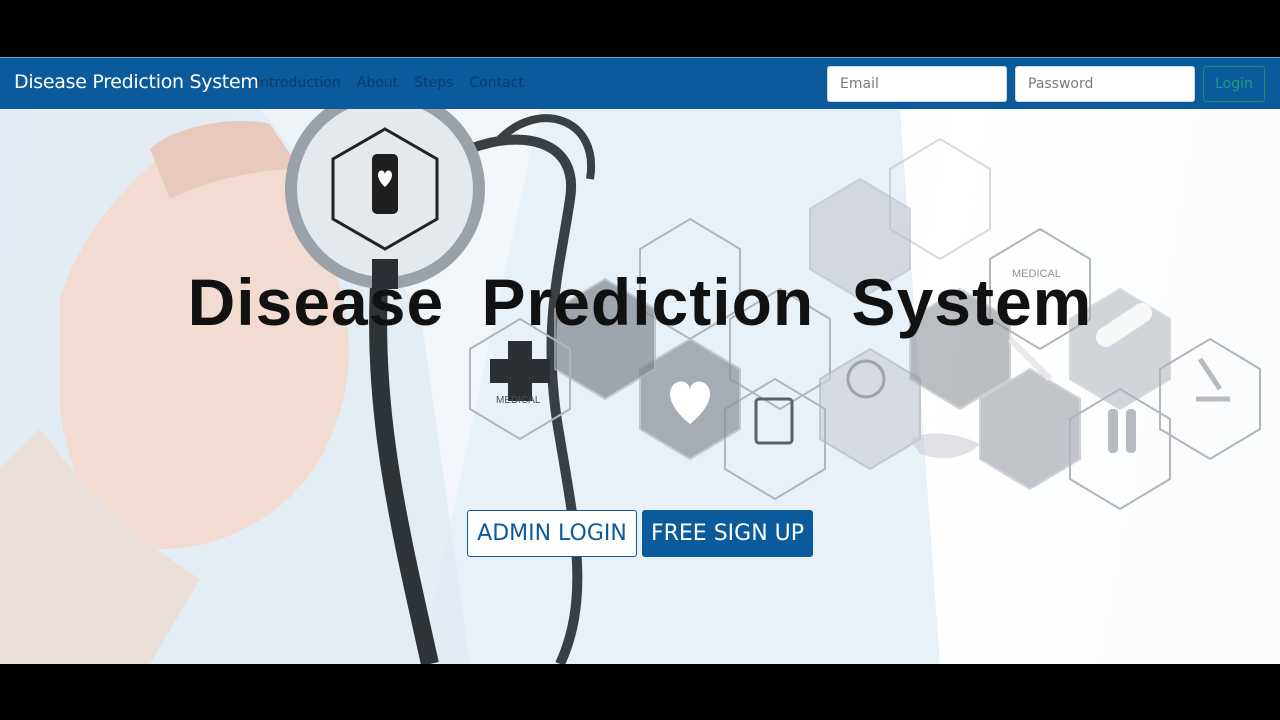 This screenshot has height=720, width=1280. What do you see at coordinates (640, 302) in the screenshot?
I see `hero-title: Disease Prediction System` at bounding box center [640, 302].